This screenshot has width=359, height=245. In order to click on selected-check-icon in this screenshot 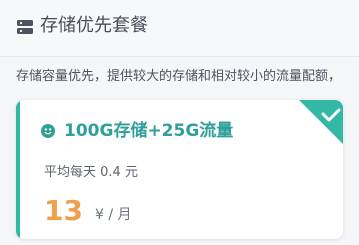, I will do `click(321, 122)`.